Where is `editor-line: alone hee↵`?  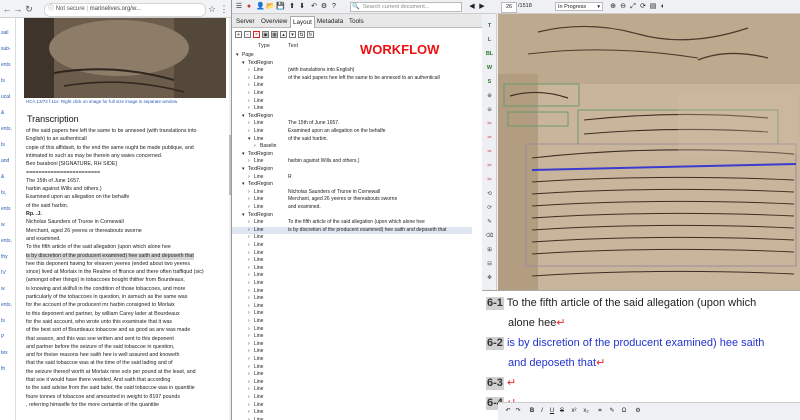 editor-line: alone hee↵ is located at coordinates (537, 323).